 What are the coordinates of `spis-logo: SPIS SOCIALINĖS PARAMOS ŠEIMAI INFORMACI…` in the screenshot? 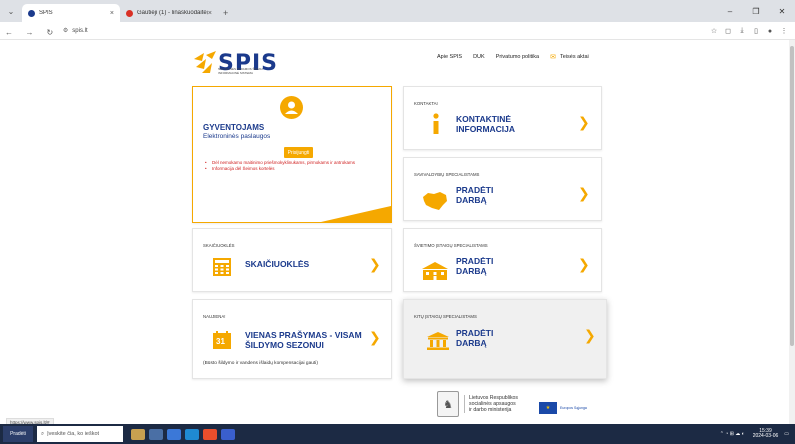 It's located at (237, 63).